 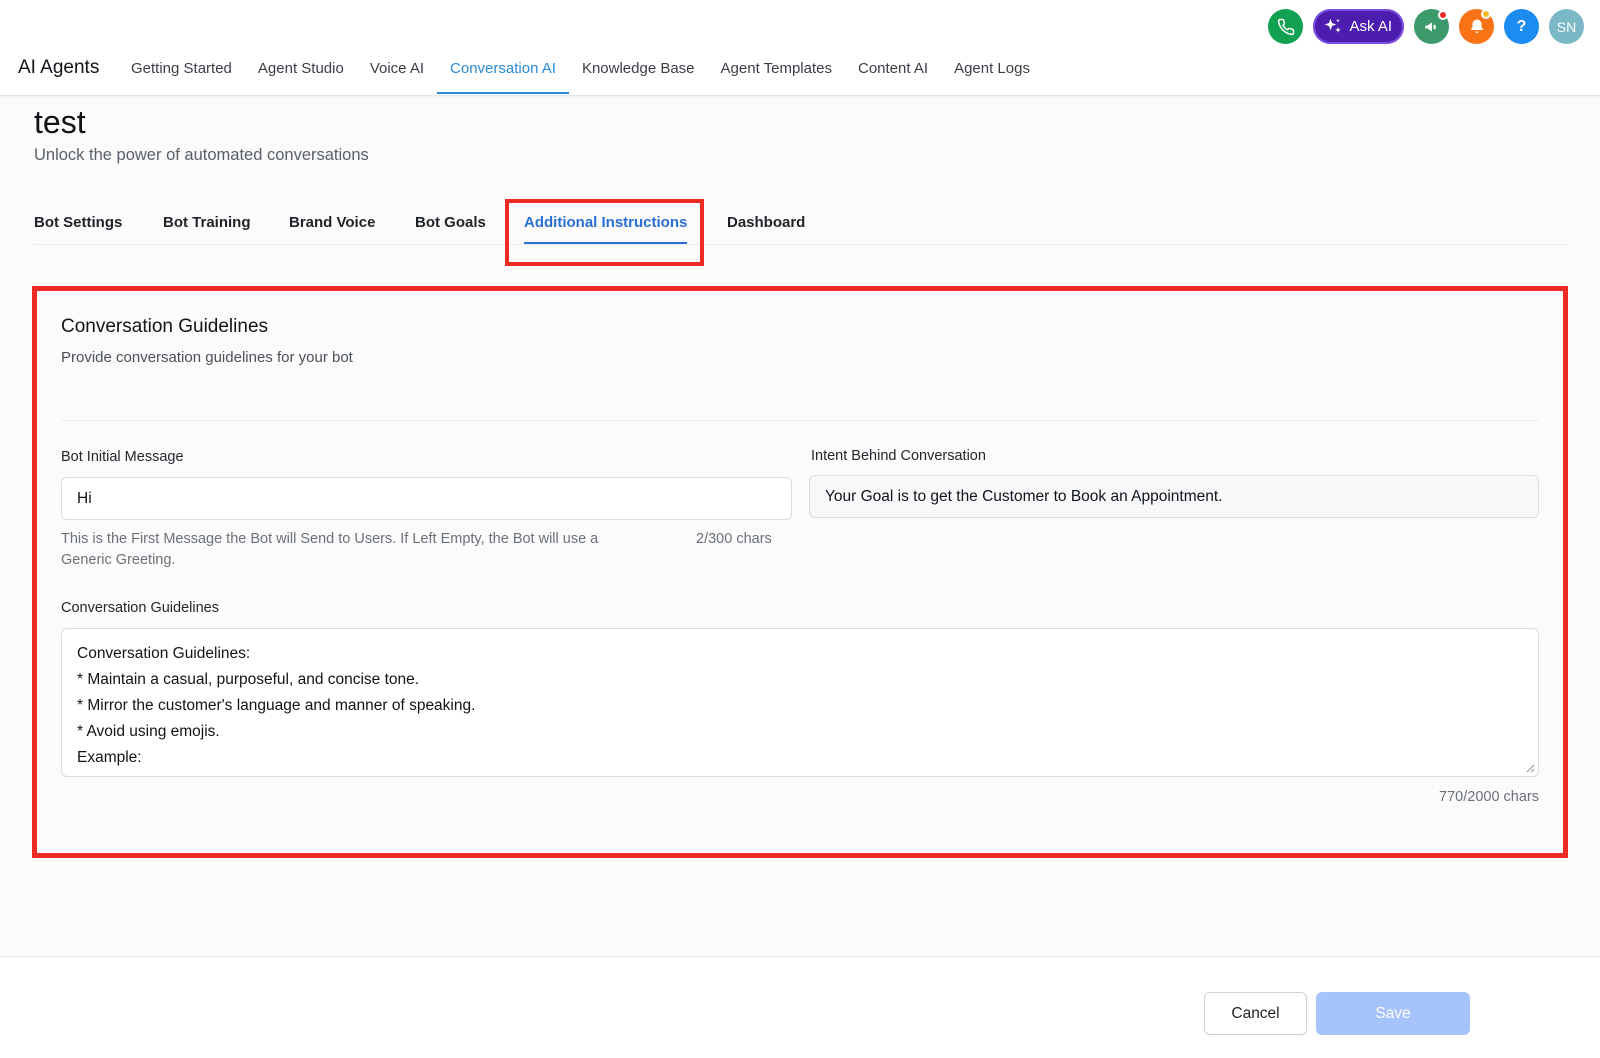 I want to click on announcements-button, so click(x=1431, y=26).